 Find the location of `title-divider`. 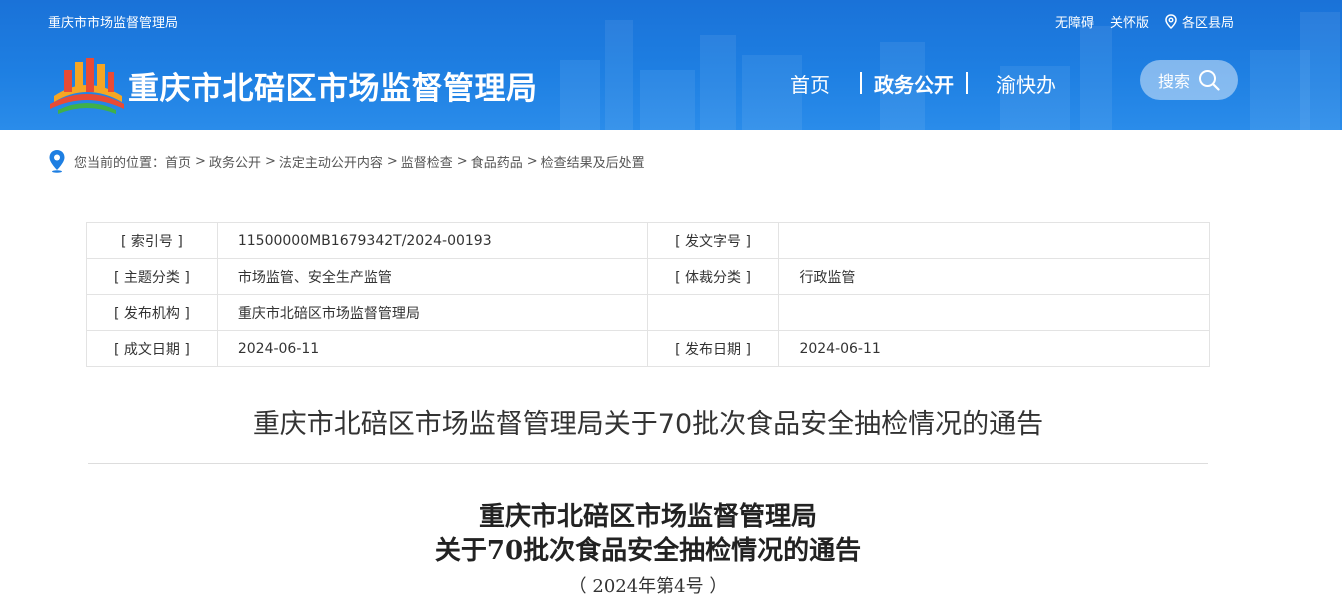

title-divider is located at coordinates (648, 463).